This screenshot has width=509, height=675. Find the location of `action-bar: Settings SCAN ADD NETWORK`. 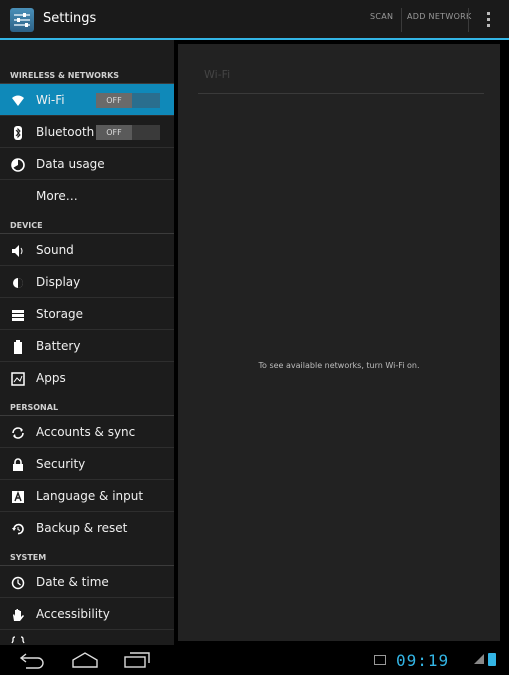

action-bar: Settings SCAN ADD NETWORK is located at coordinates (254, 20).